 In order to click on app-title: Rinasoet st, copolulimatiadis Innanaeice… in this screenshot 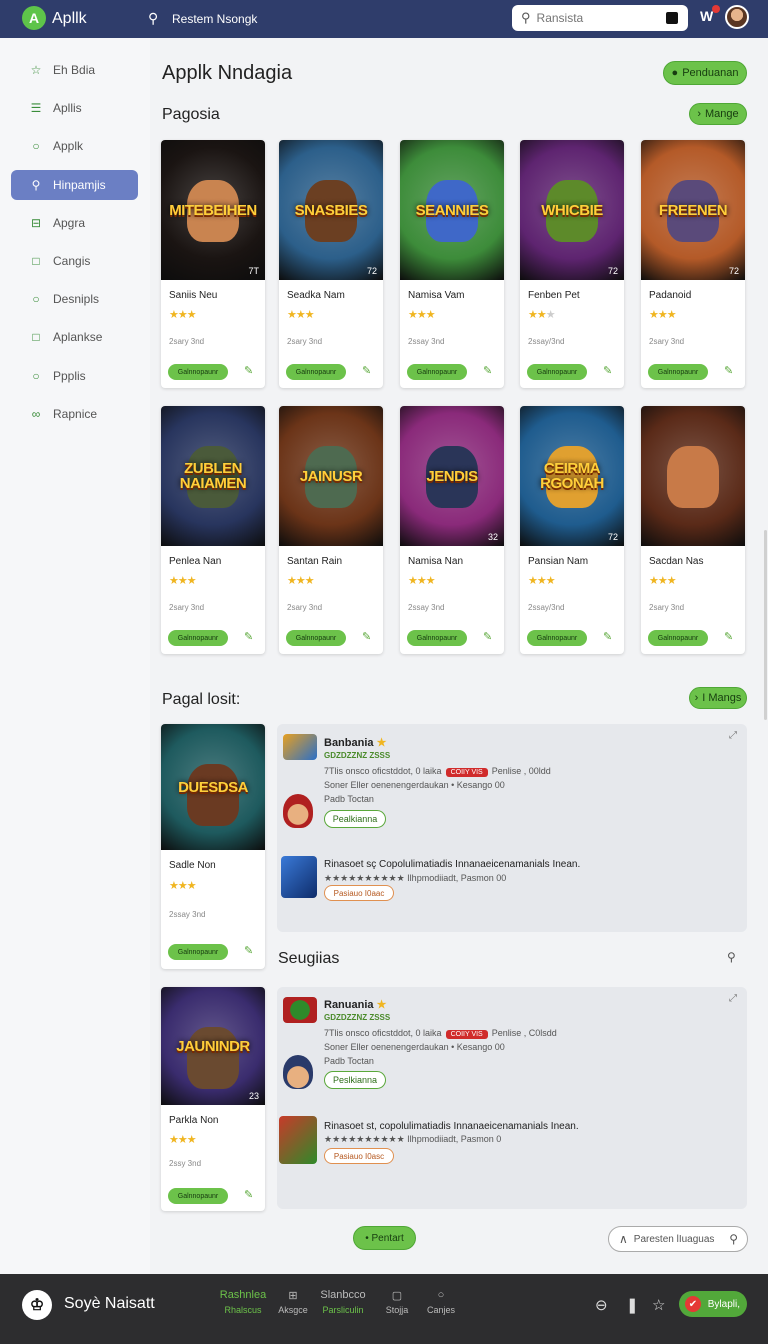, I will do `click(451, 1126)`.